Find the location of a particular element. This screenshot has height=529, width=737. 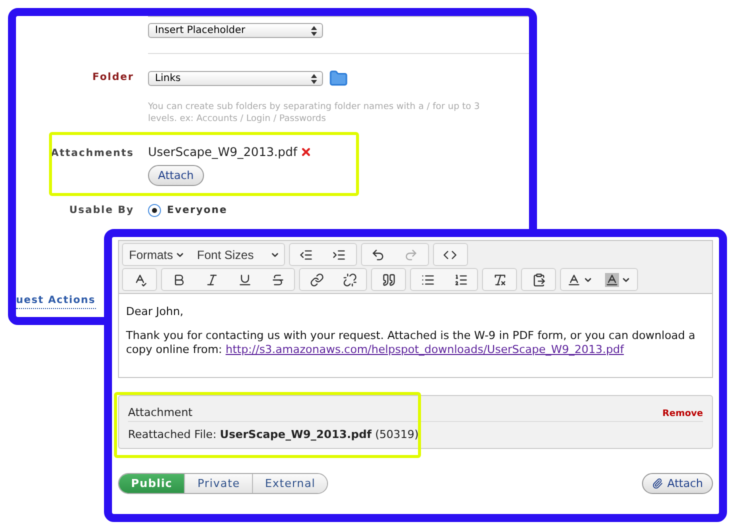

formats-dropdown: Formats is located at coordinates (157, 254).